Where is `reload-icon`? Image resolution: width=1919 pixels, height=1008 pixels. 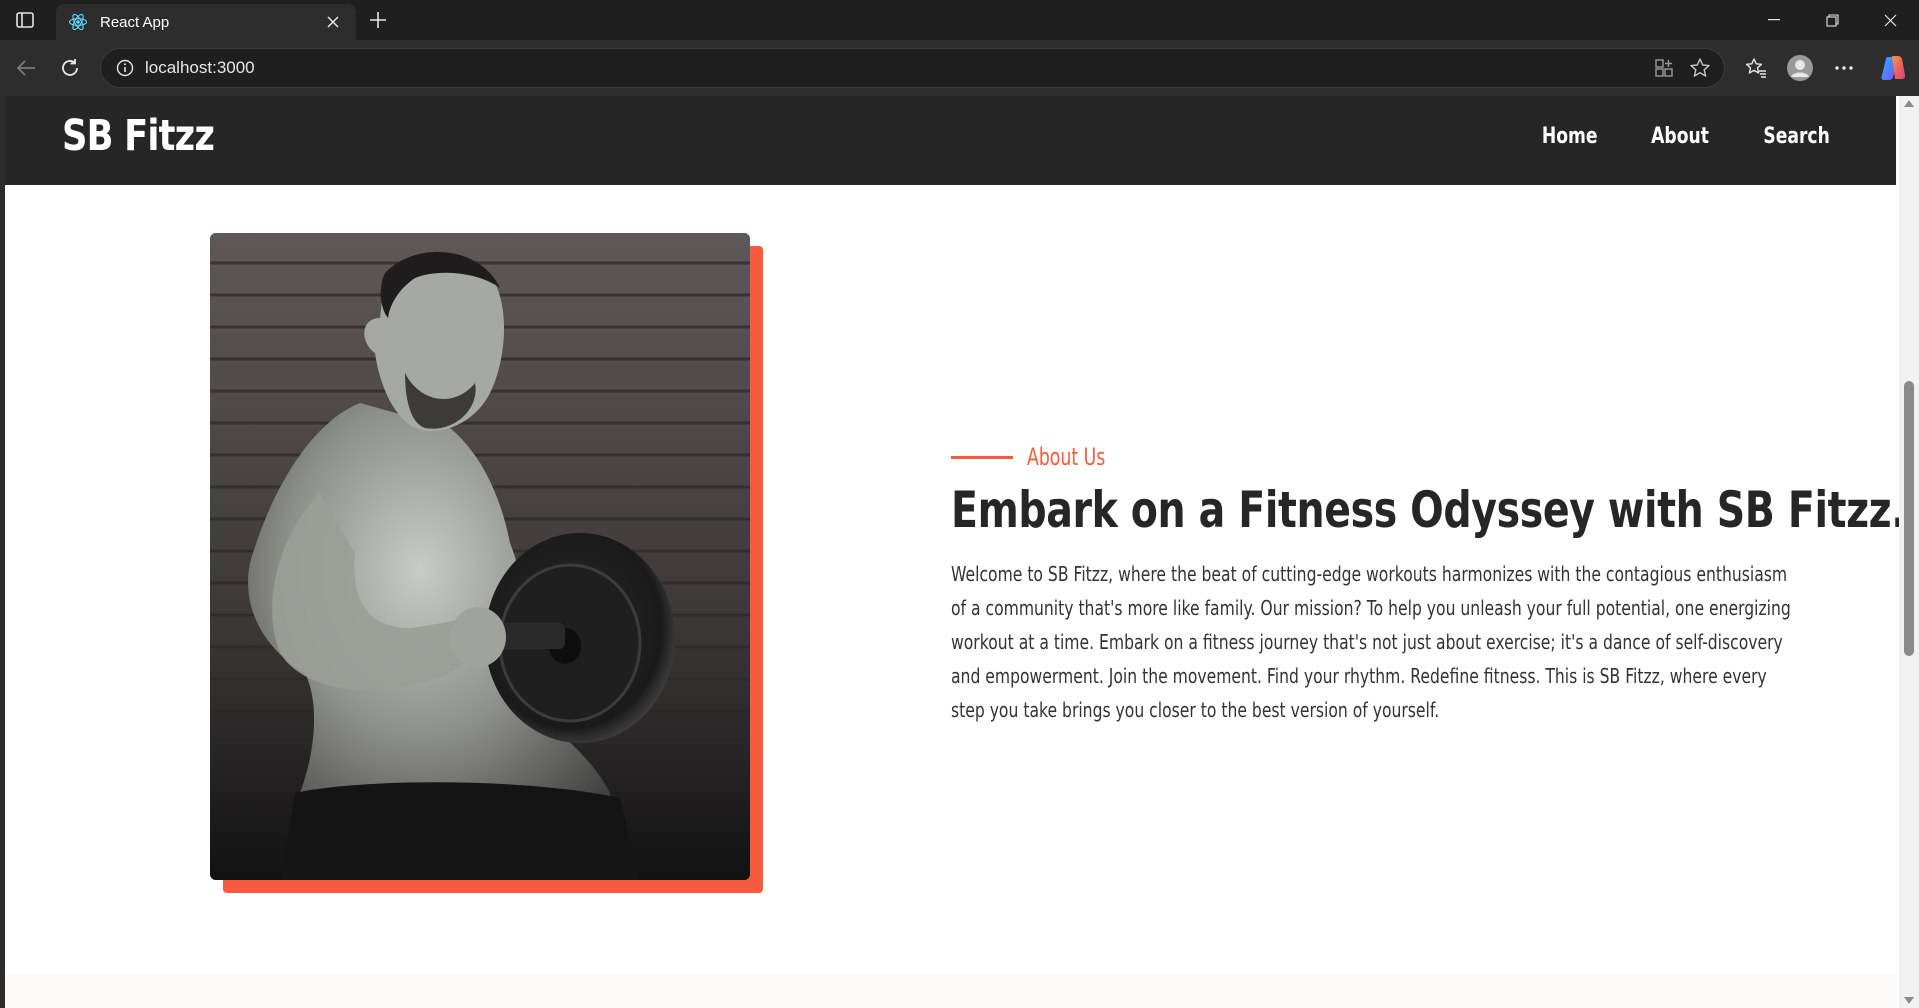
reload-icon is located at coordinates (70, 68).